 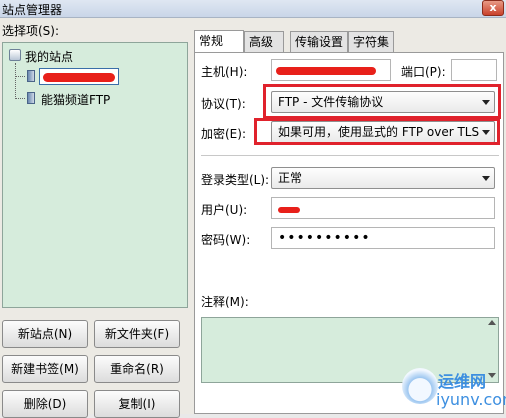 I want to click on port-input, so click(x=474, y=70).